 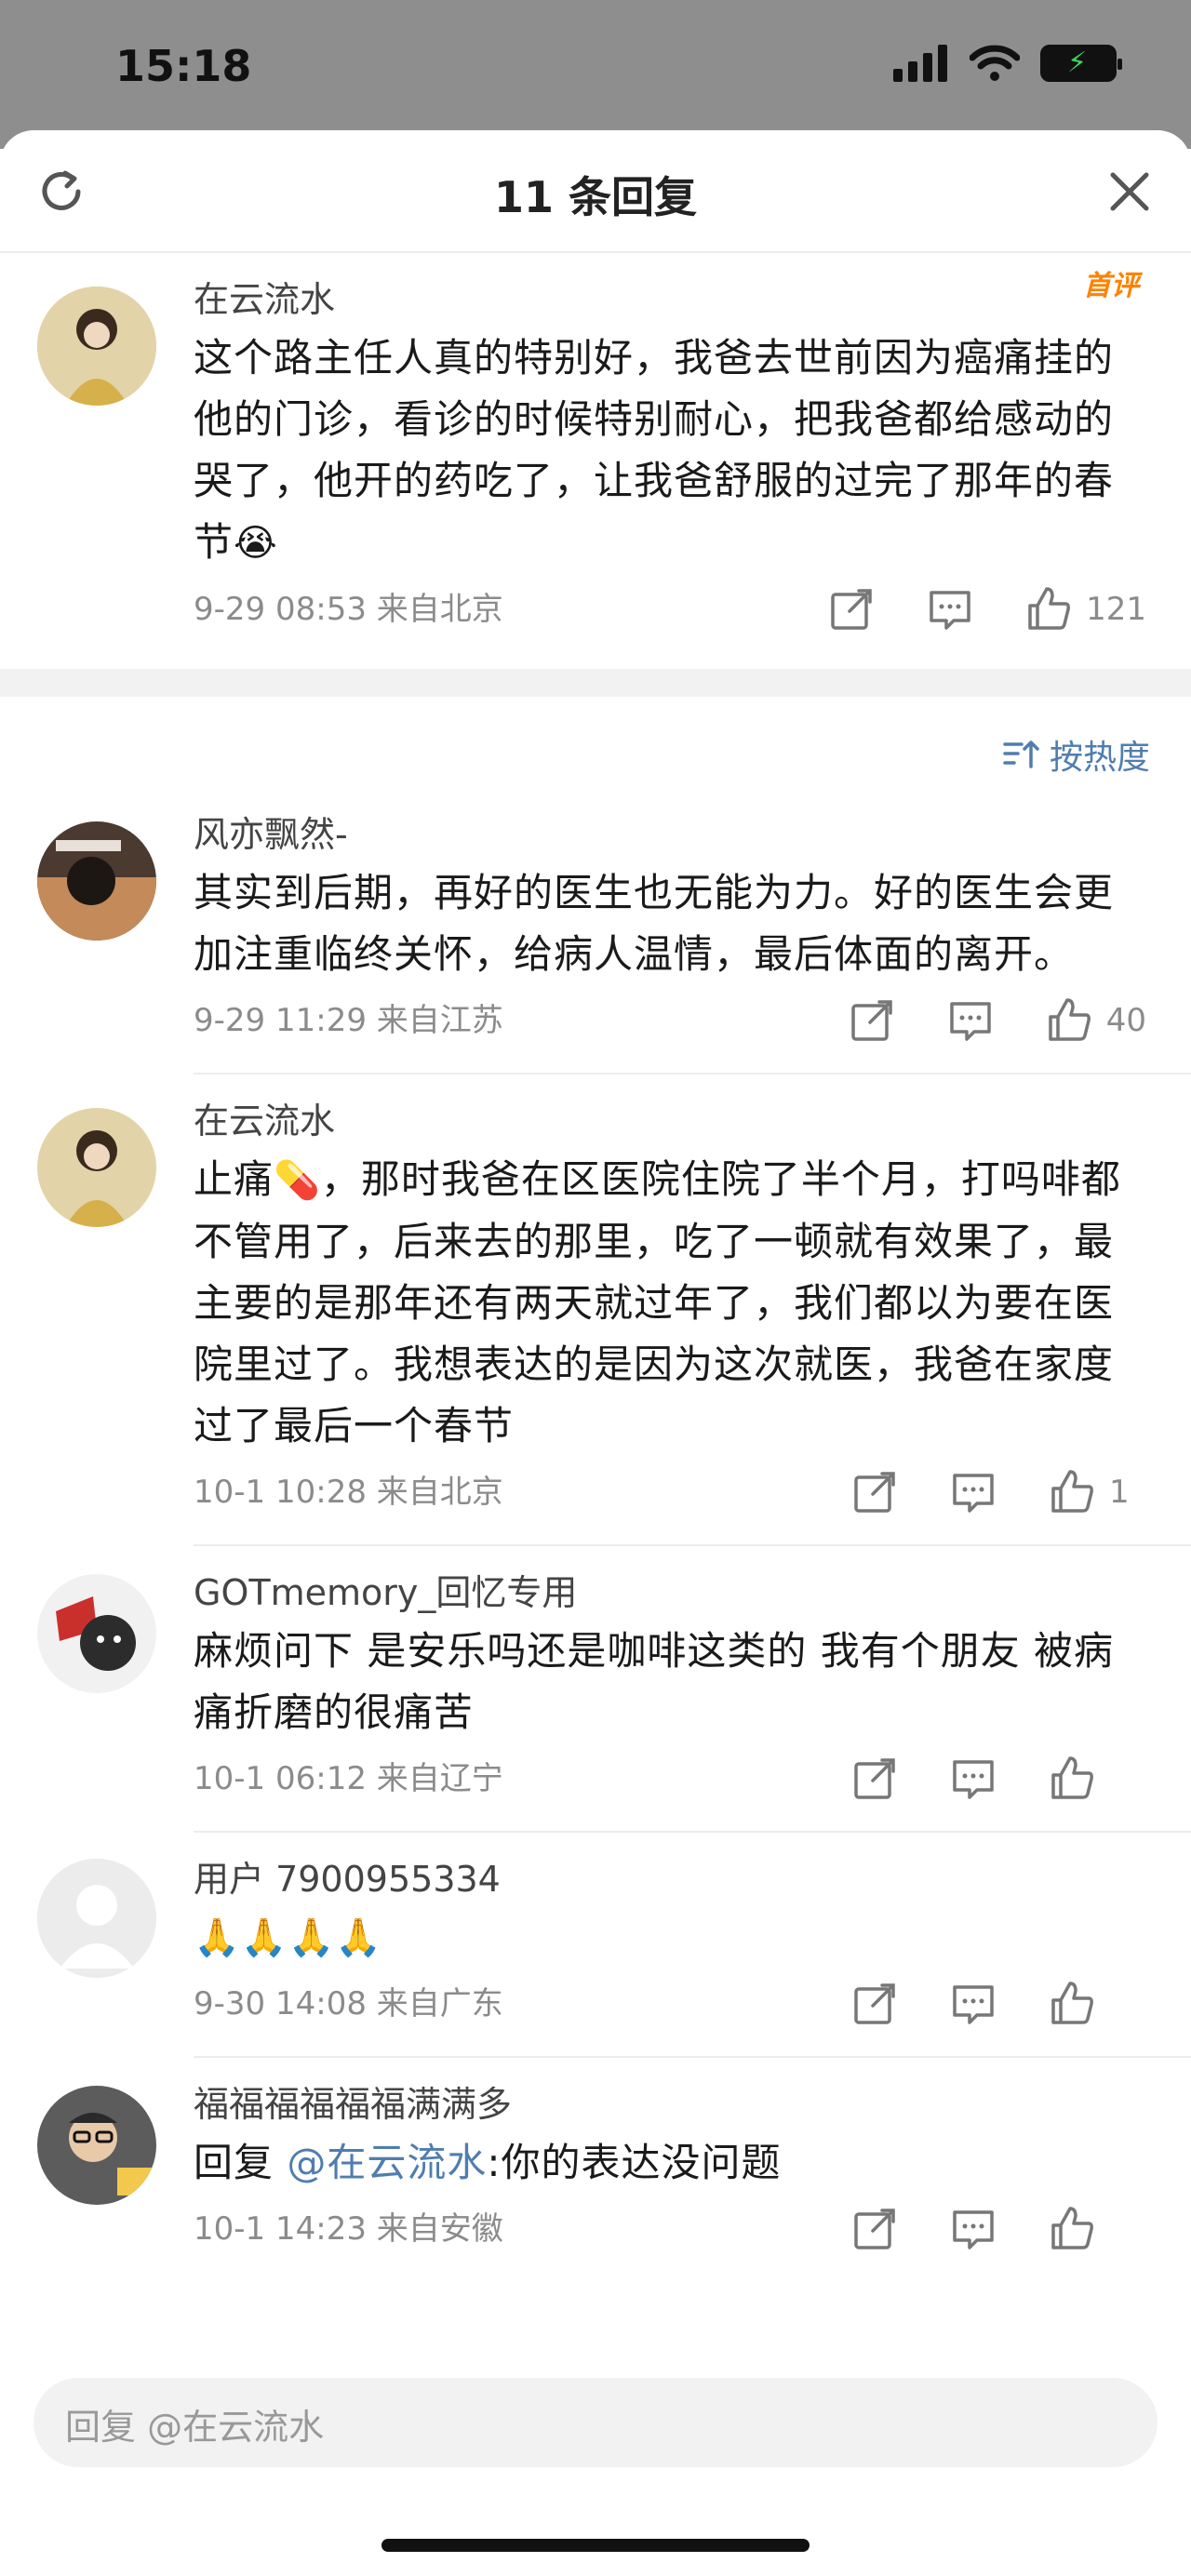 What do you see at coordinates (1085, 609) in the screenshot?
I see `like-button: 121` at bounding box center [1085, 609].